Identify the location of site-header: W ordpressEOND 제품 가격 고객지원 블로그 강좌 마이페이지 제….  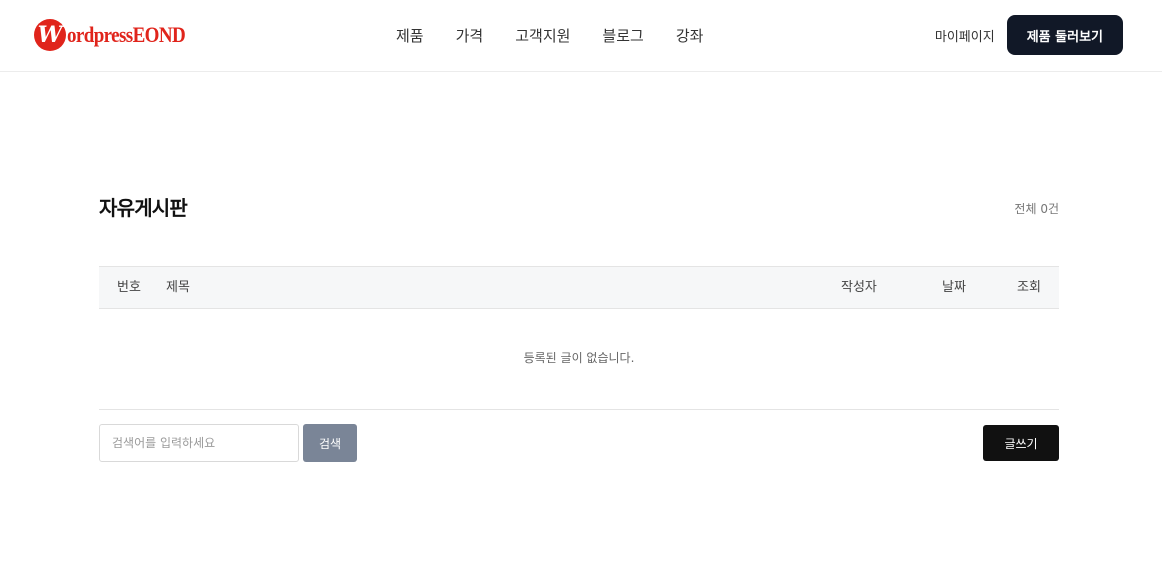
(581, 36).